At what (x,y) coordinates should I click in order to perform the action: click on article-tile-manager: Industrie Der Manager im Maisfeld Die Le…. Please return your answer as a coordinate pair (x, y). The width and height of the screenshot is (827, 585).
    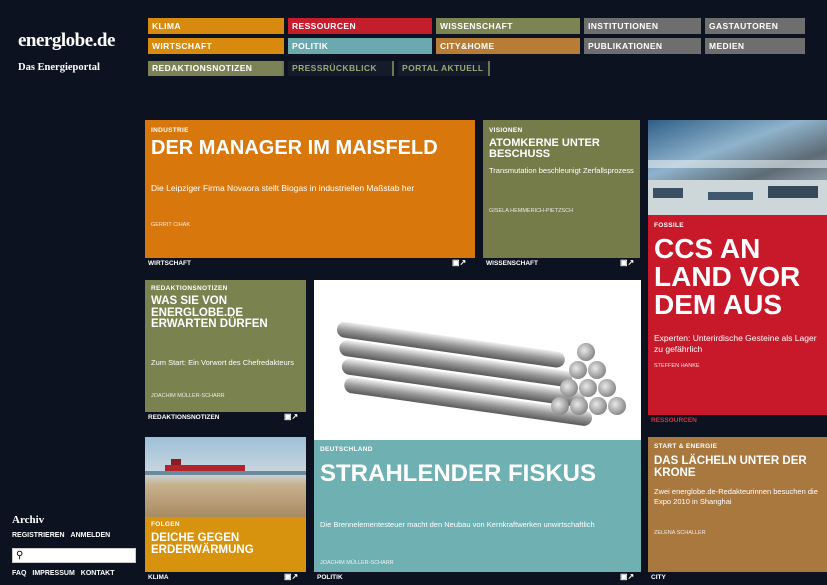
    Looking at the image, I should click on (310, 189).